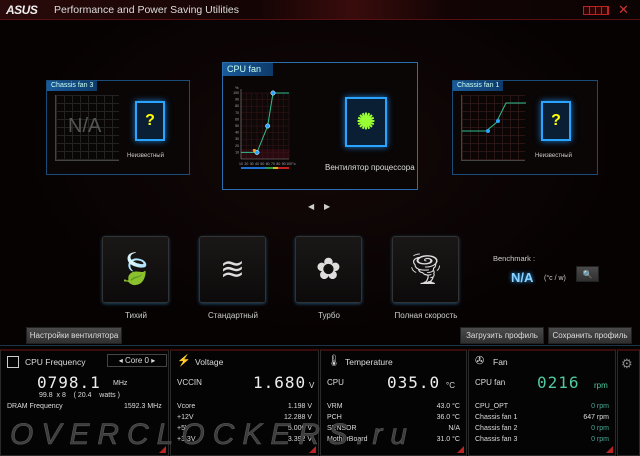 This screenshot has height=456, width=640. Describe the element at coordinates (297, 417) in the screenshot. I see `reading-value: 12.288 V` at that location.